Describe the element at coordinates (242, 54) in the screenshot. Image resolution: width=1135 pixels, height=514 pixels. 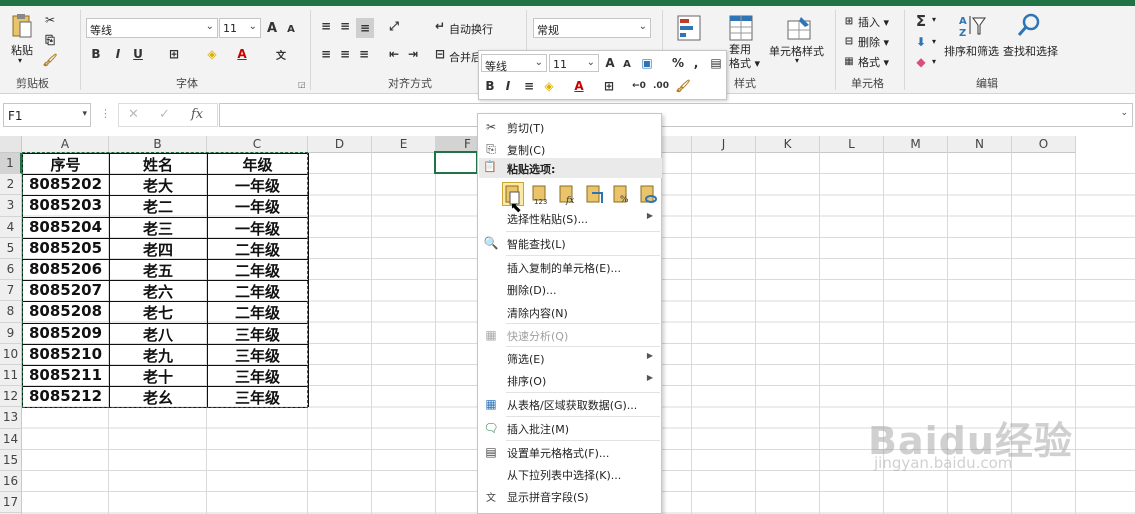
I see `font-color-icon: A` at that location.